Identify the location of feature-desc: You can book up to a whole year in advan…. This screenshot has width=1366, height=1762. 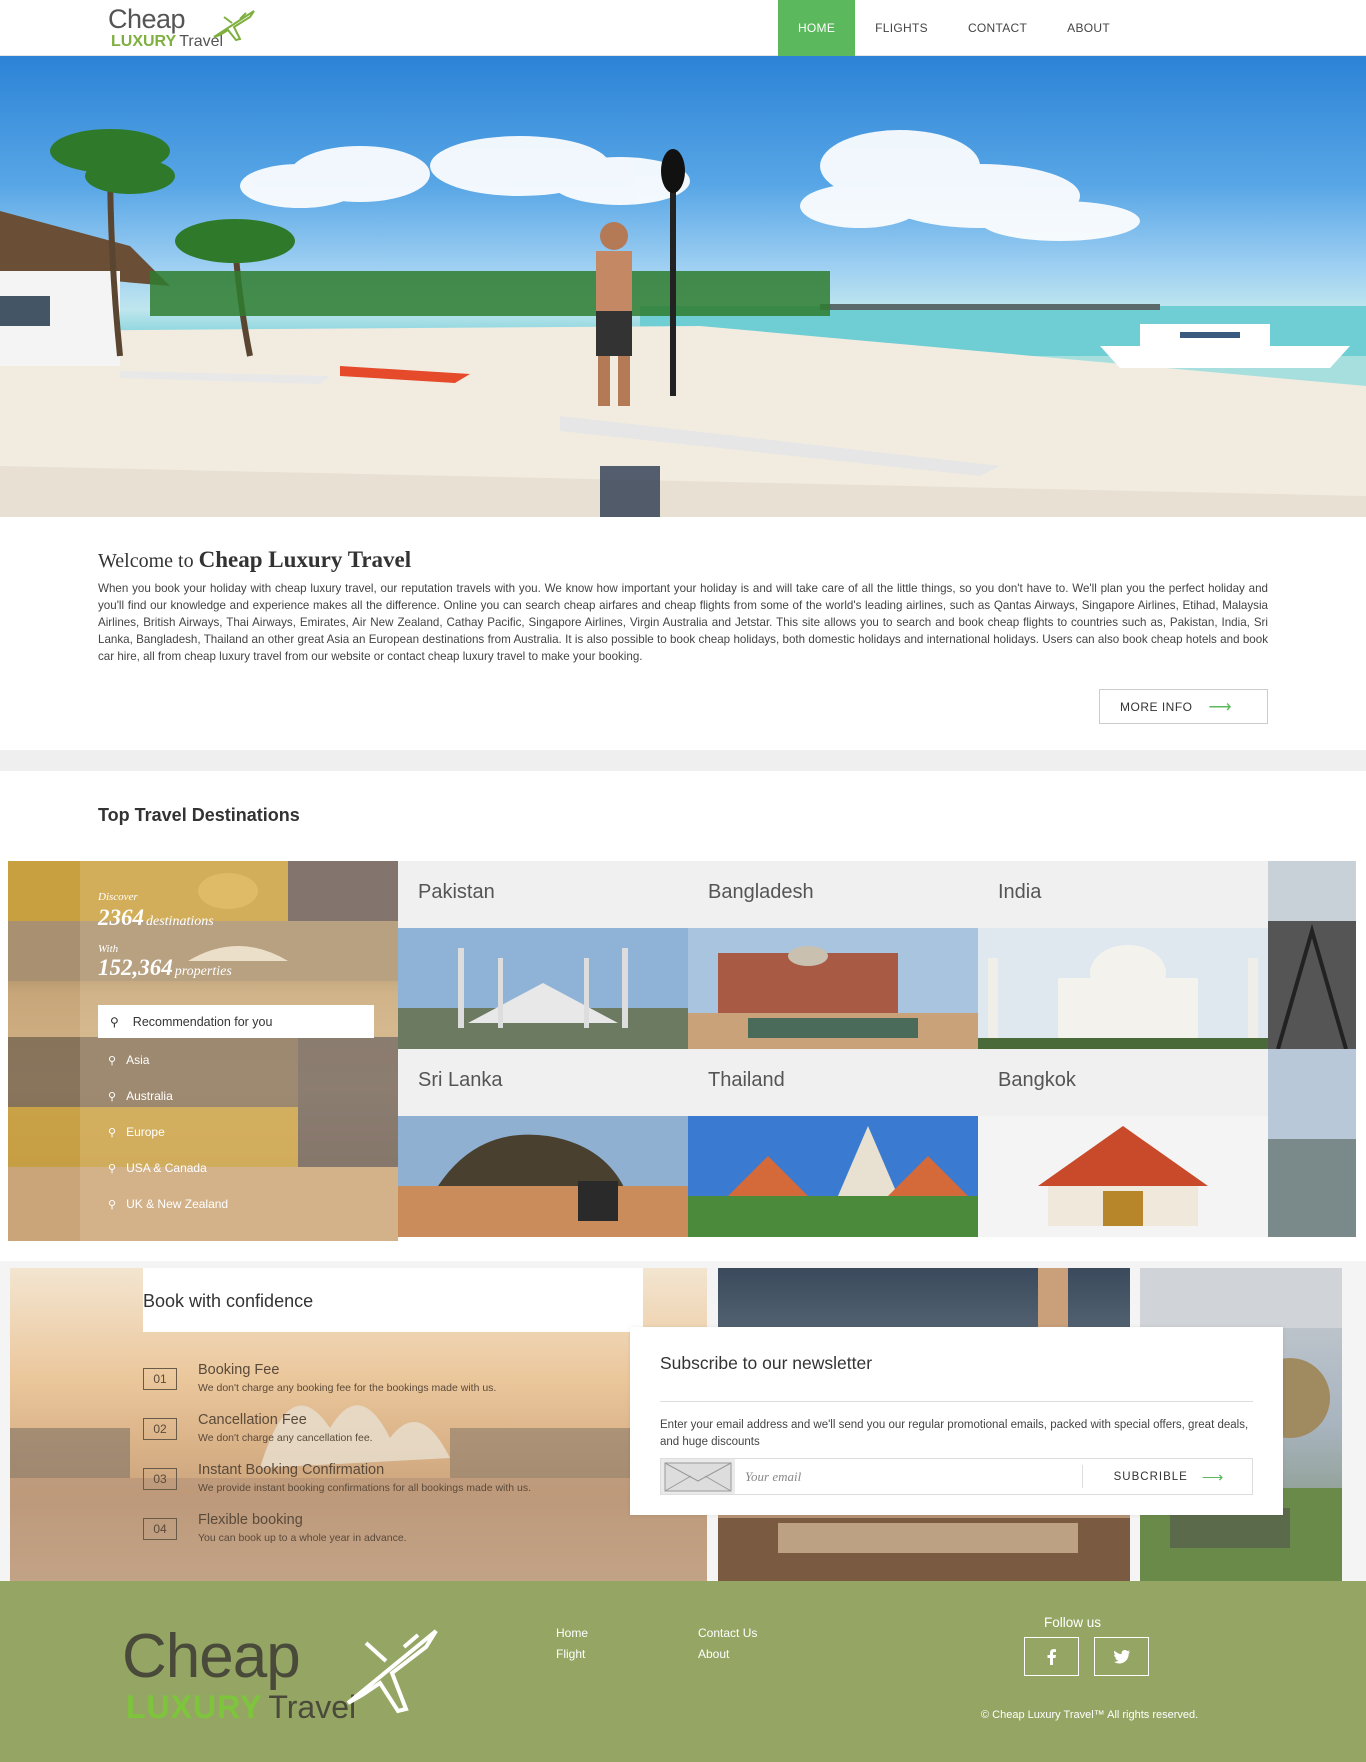
(302, 1538).